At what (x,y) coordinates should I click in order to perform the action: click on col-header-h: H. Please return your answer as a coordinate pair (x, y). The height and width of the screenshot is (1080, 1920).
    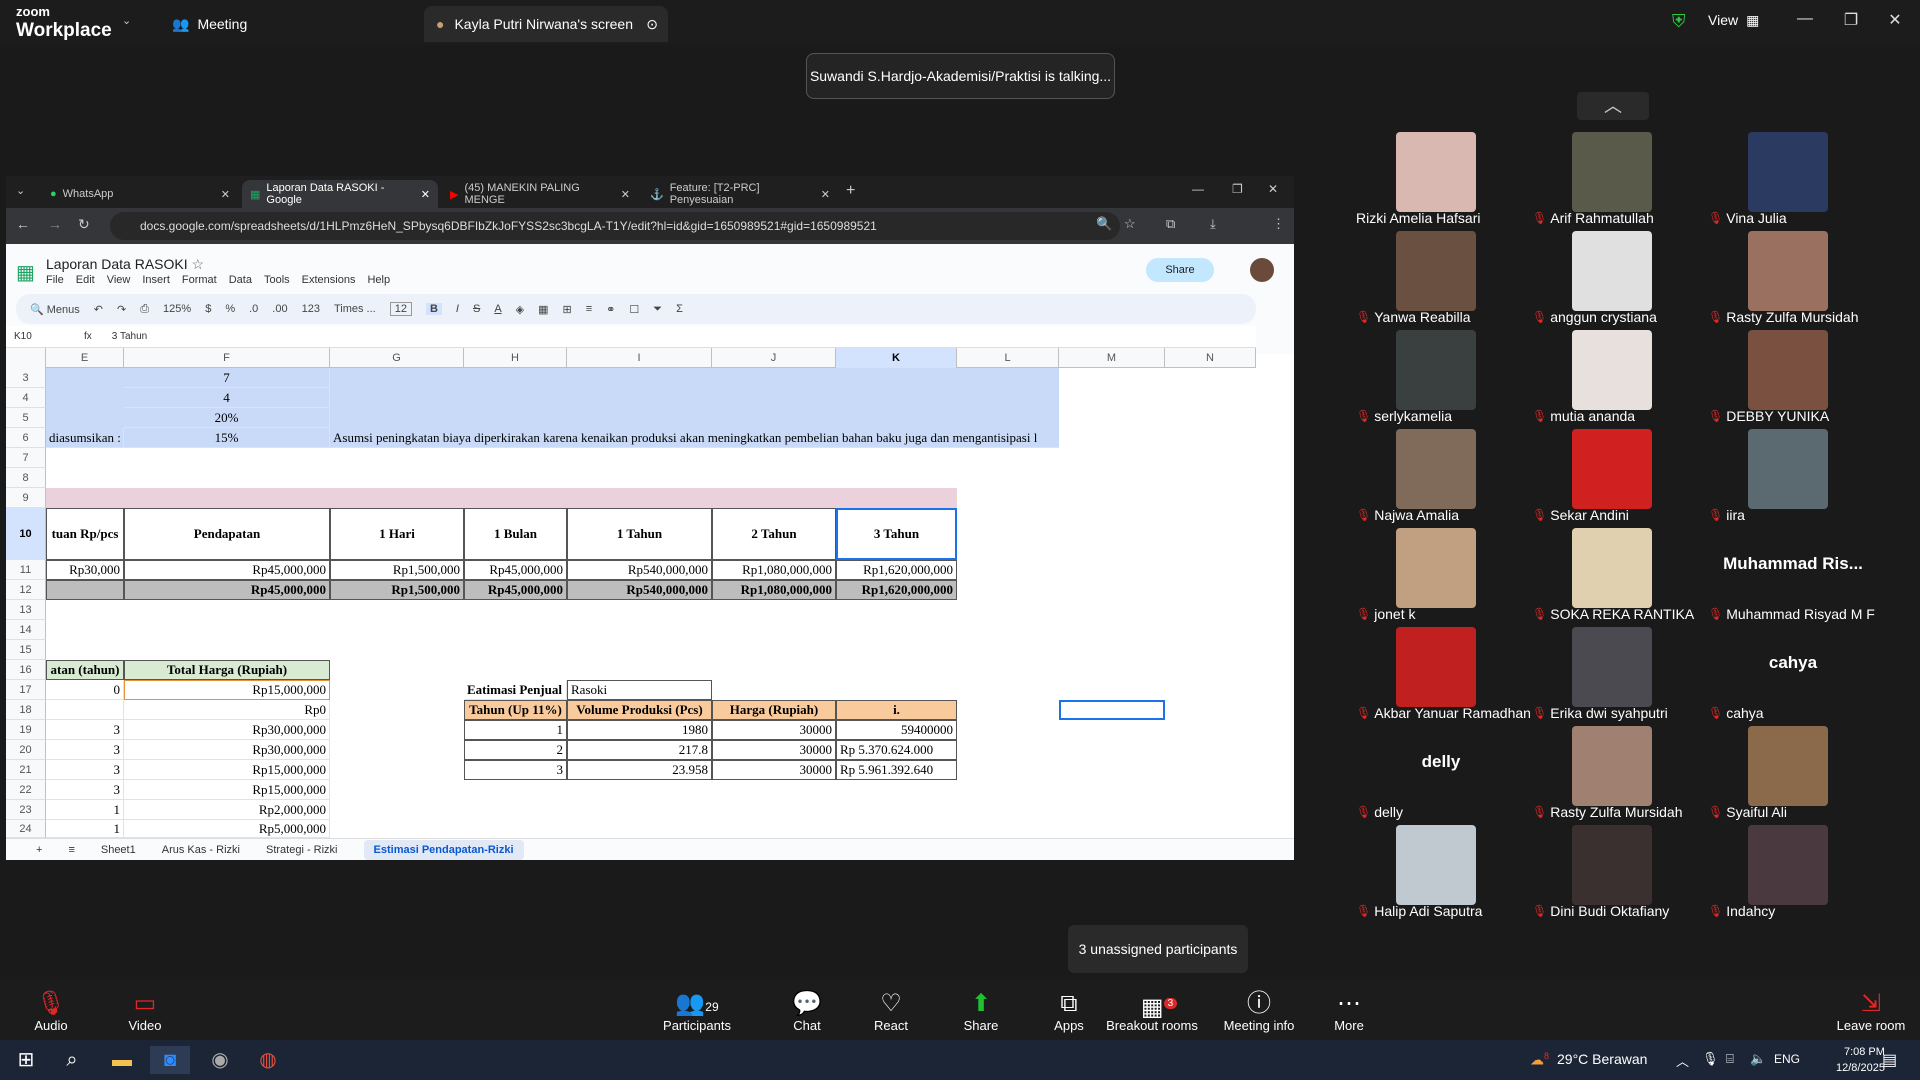
    Looking at the image, I should click on (515, 358).